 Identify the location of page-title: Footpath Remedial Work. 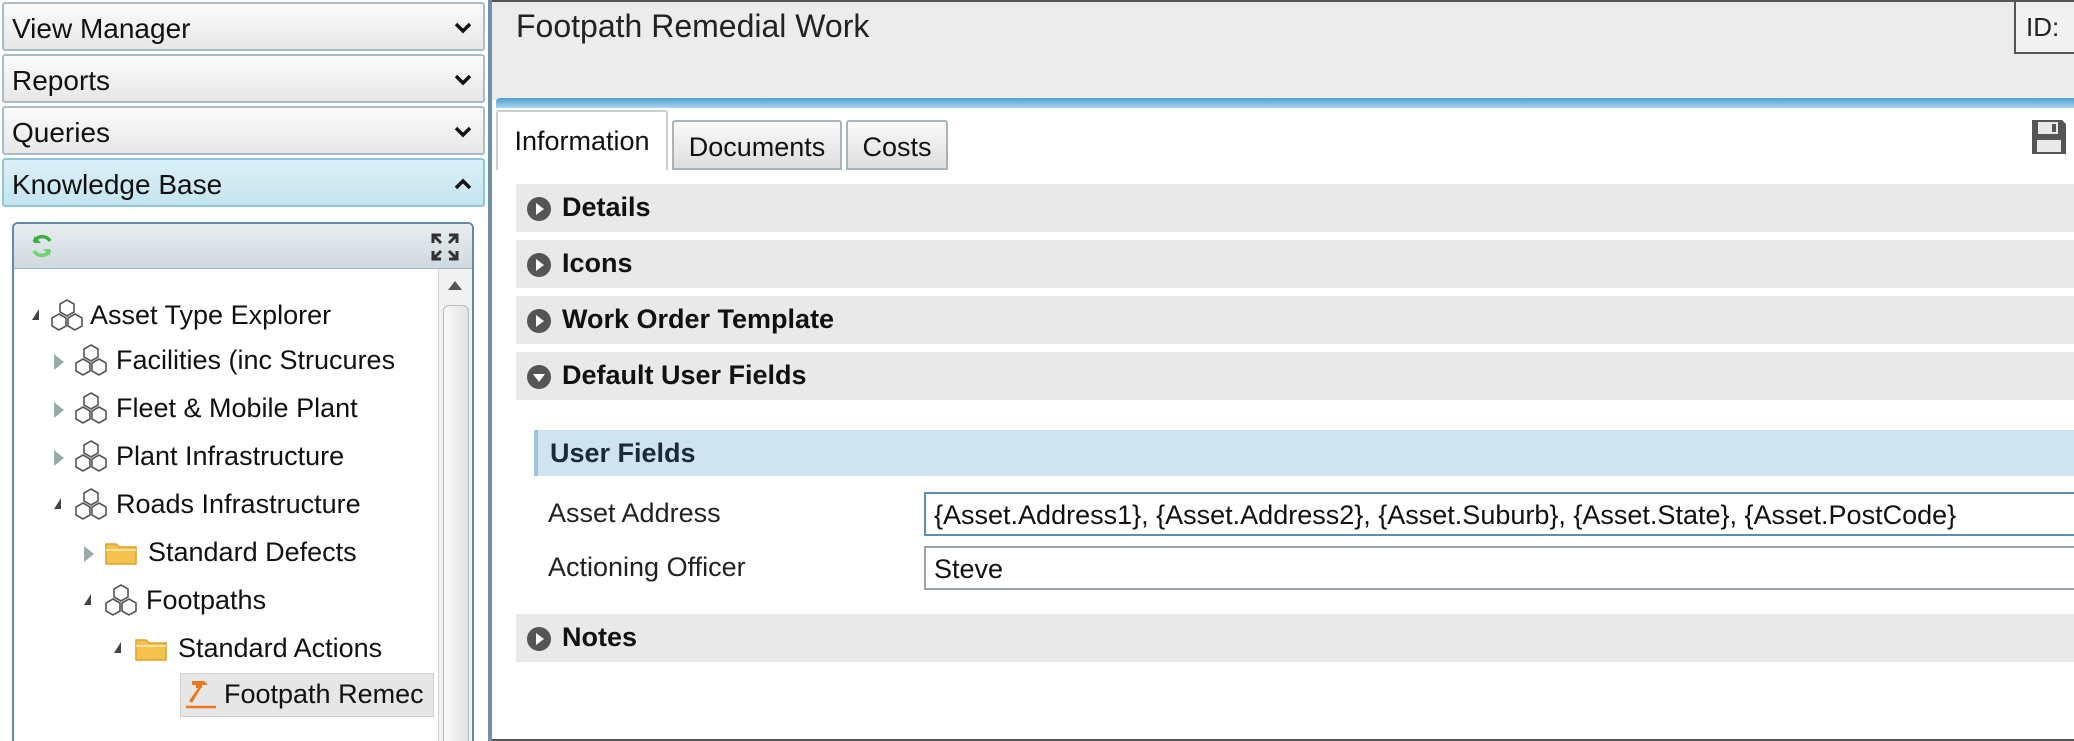
(693, 26).